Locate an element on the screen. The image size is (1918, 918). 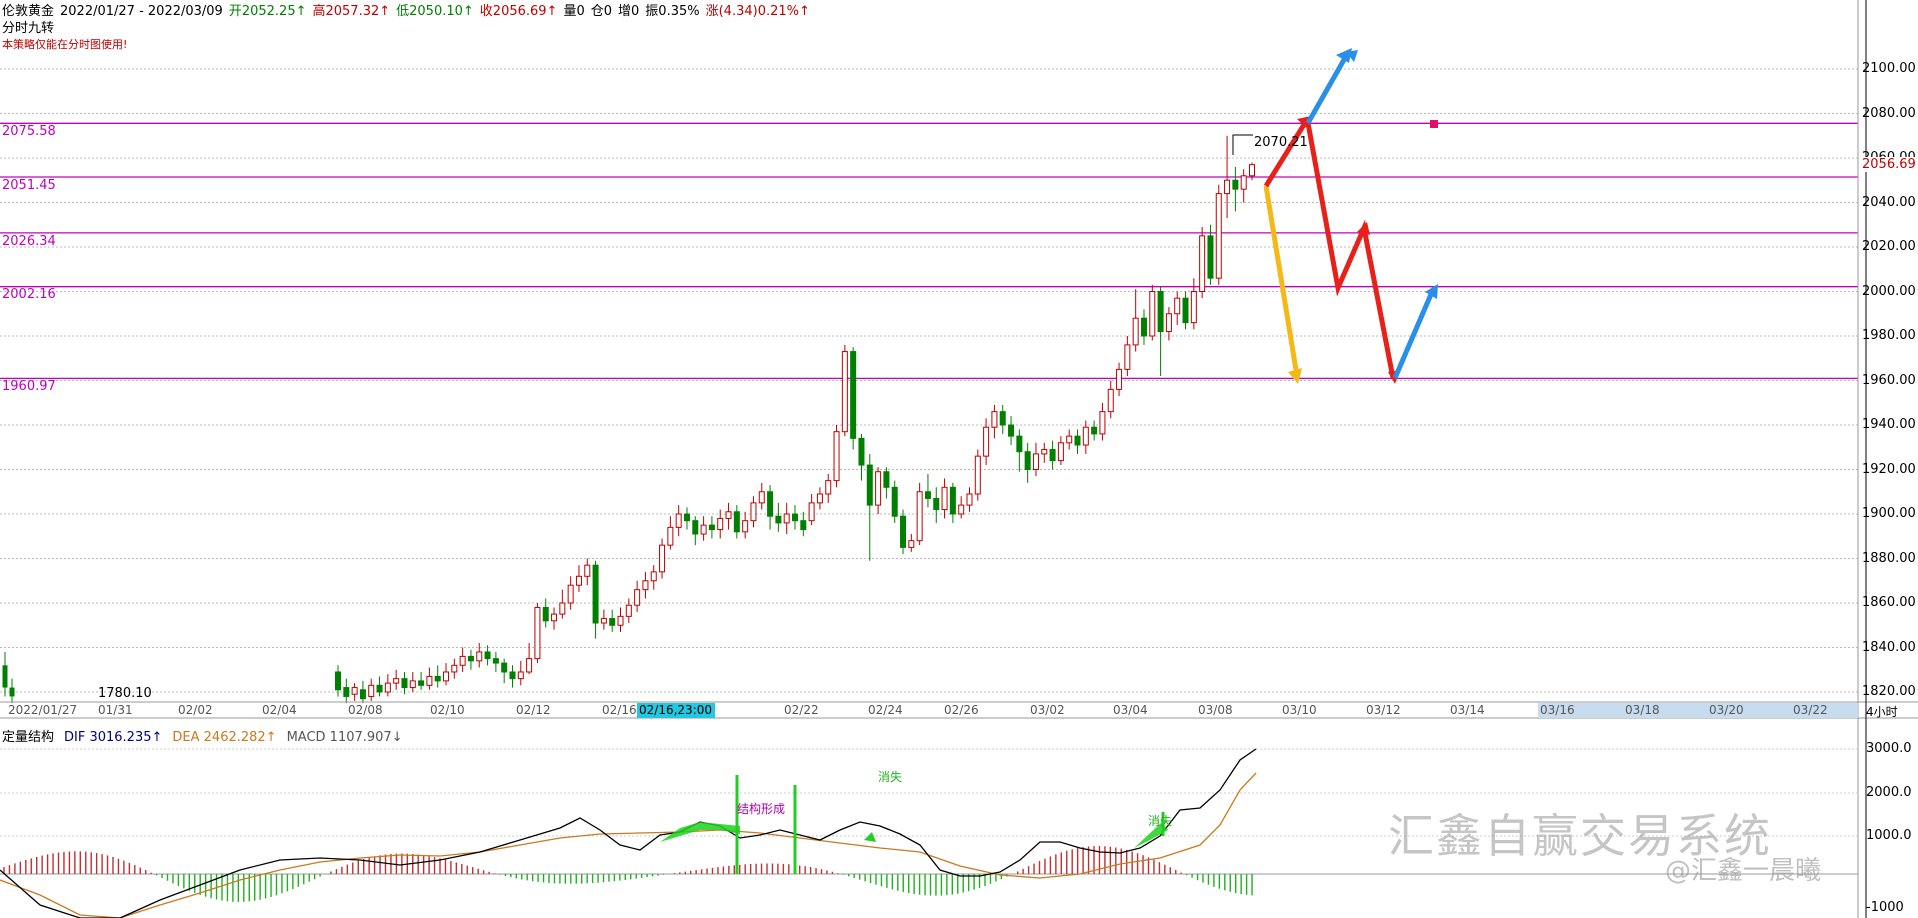
x-tick-label: 02/02 is located at coordinates (195, 710).